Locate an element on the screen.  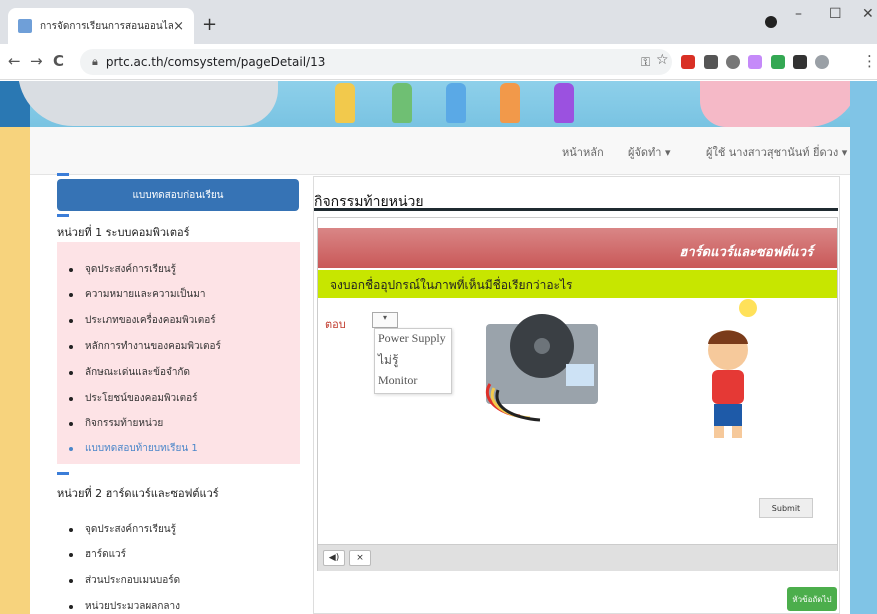
banner-keyboard-illustration is located at coordinates (780, 104).